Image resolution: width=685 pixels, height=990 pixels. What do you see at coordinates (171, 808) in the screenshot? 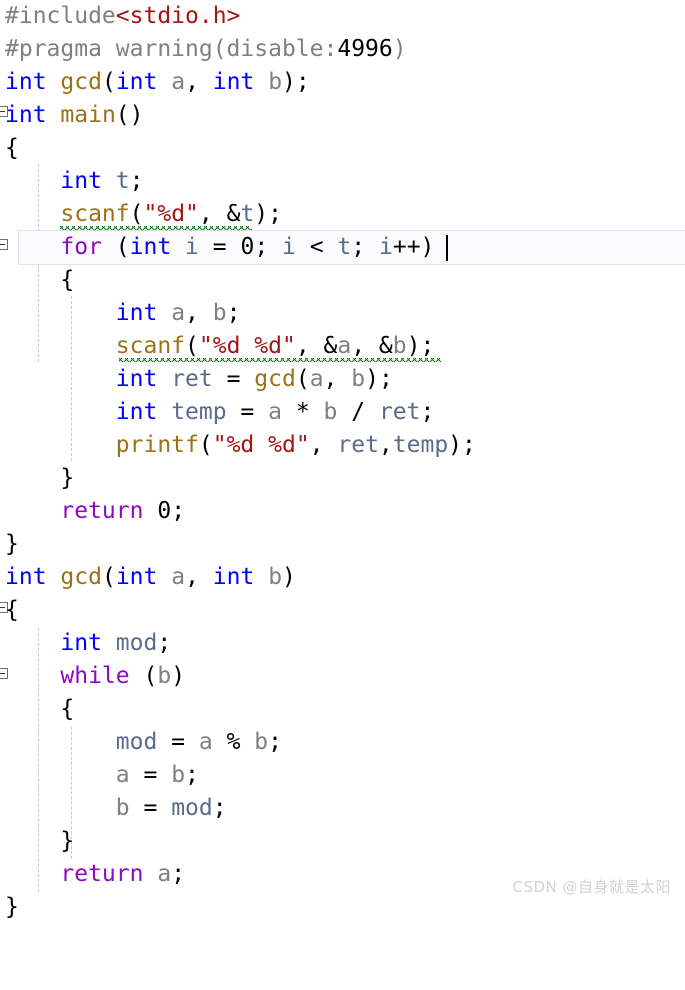
I see `code-line-25-content: b = mod;` at bounding box center [171, 808].